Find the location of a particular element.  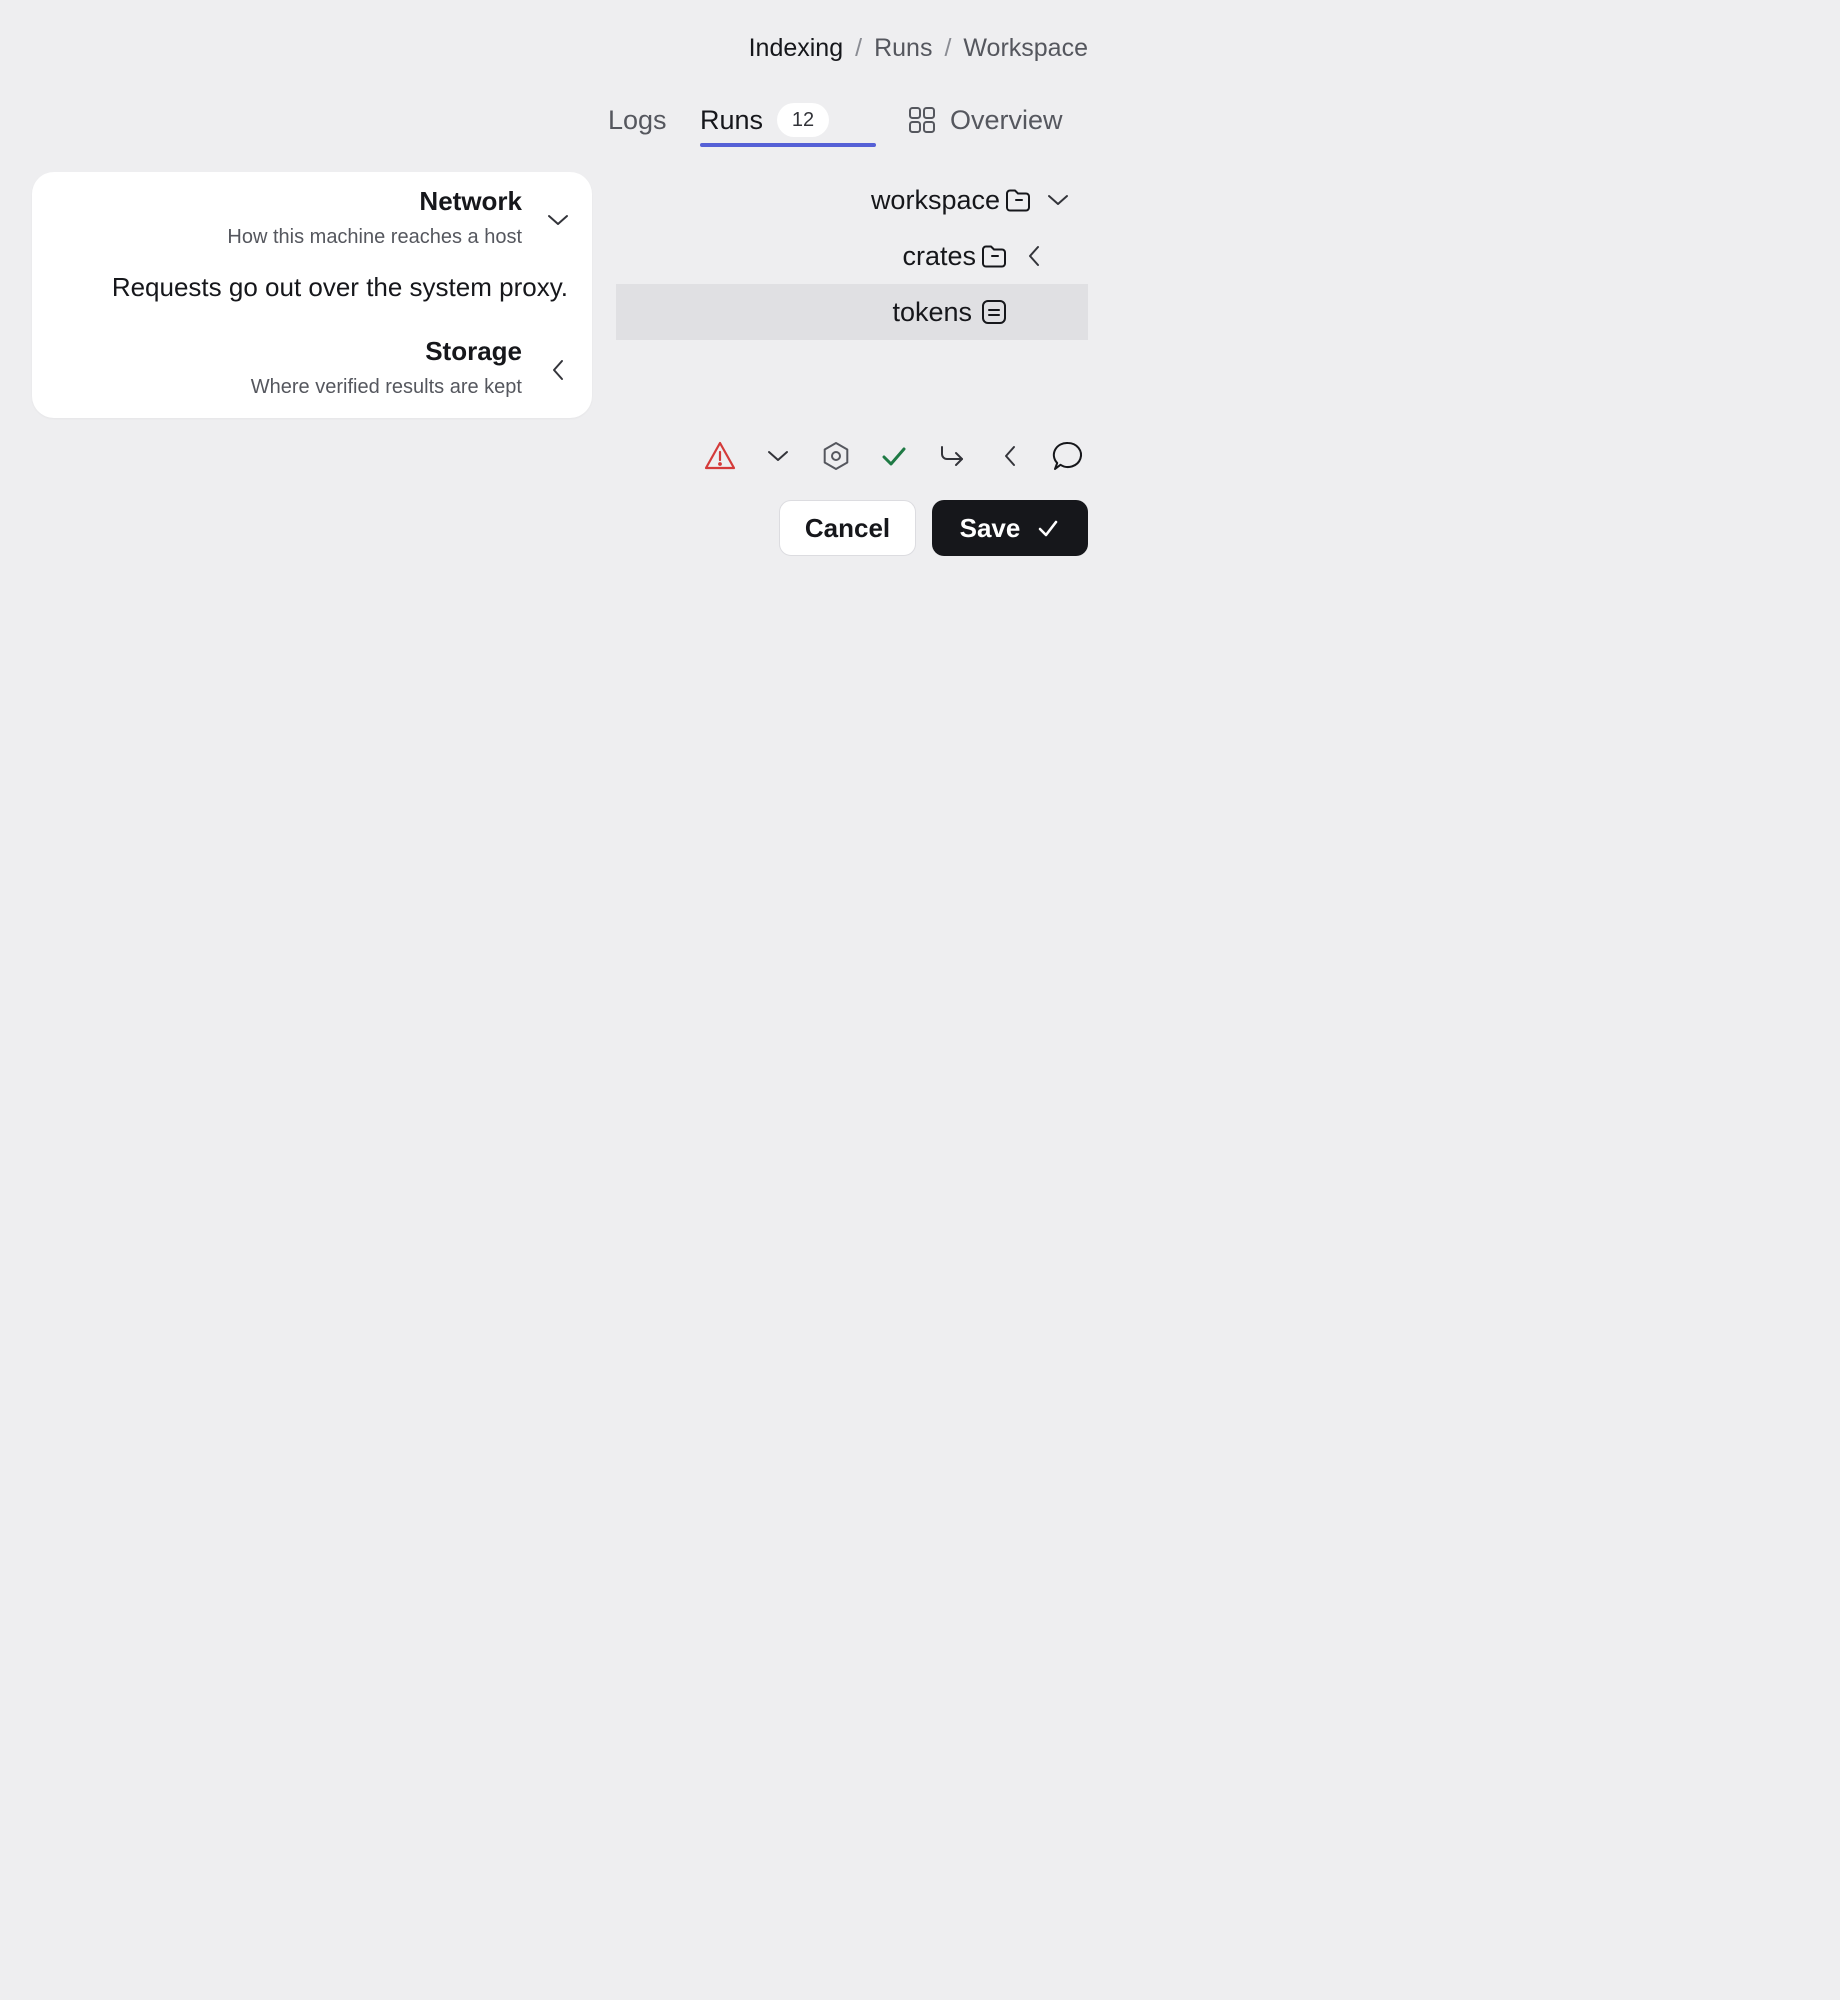

breadcrumb-item-indexing: Indexing is located at coordinates (796, 48).